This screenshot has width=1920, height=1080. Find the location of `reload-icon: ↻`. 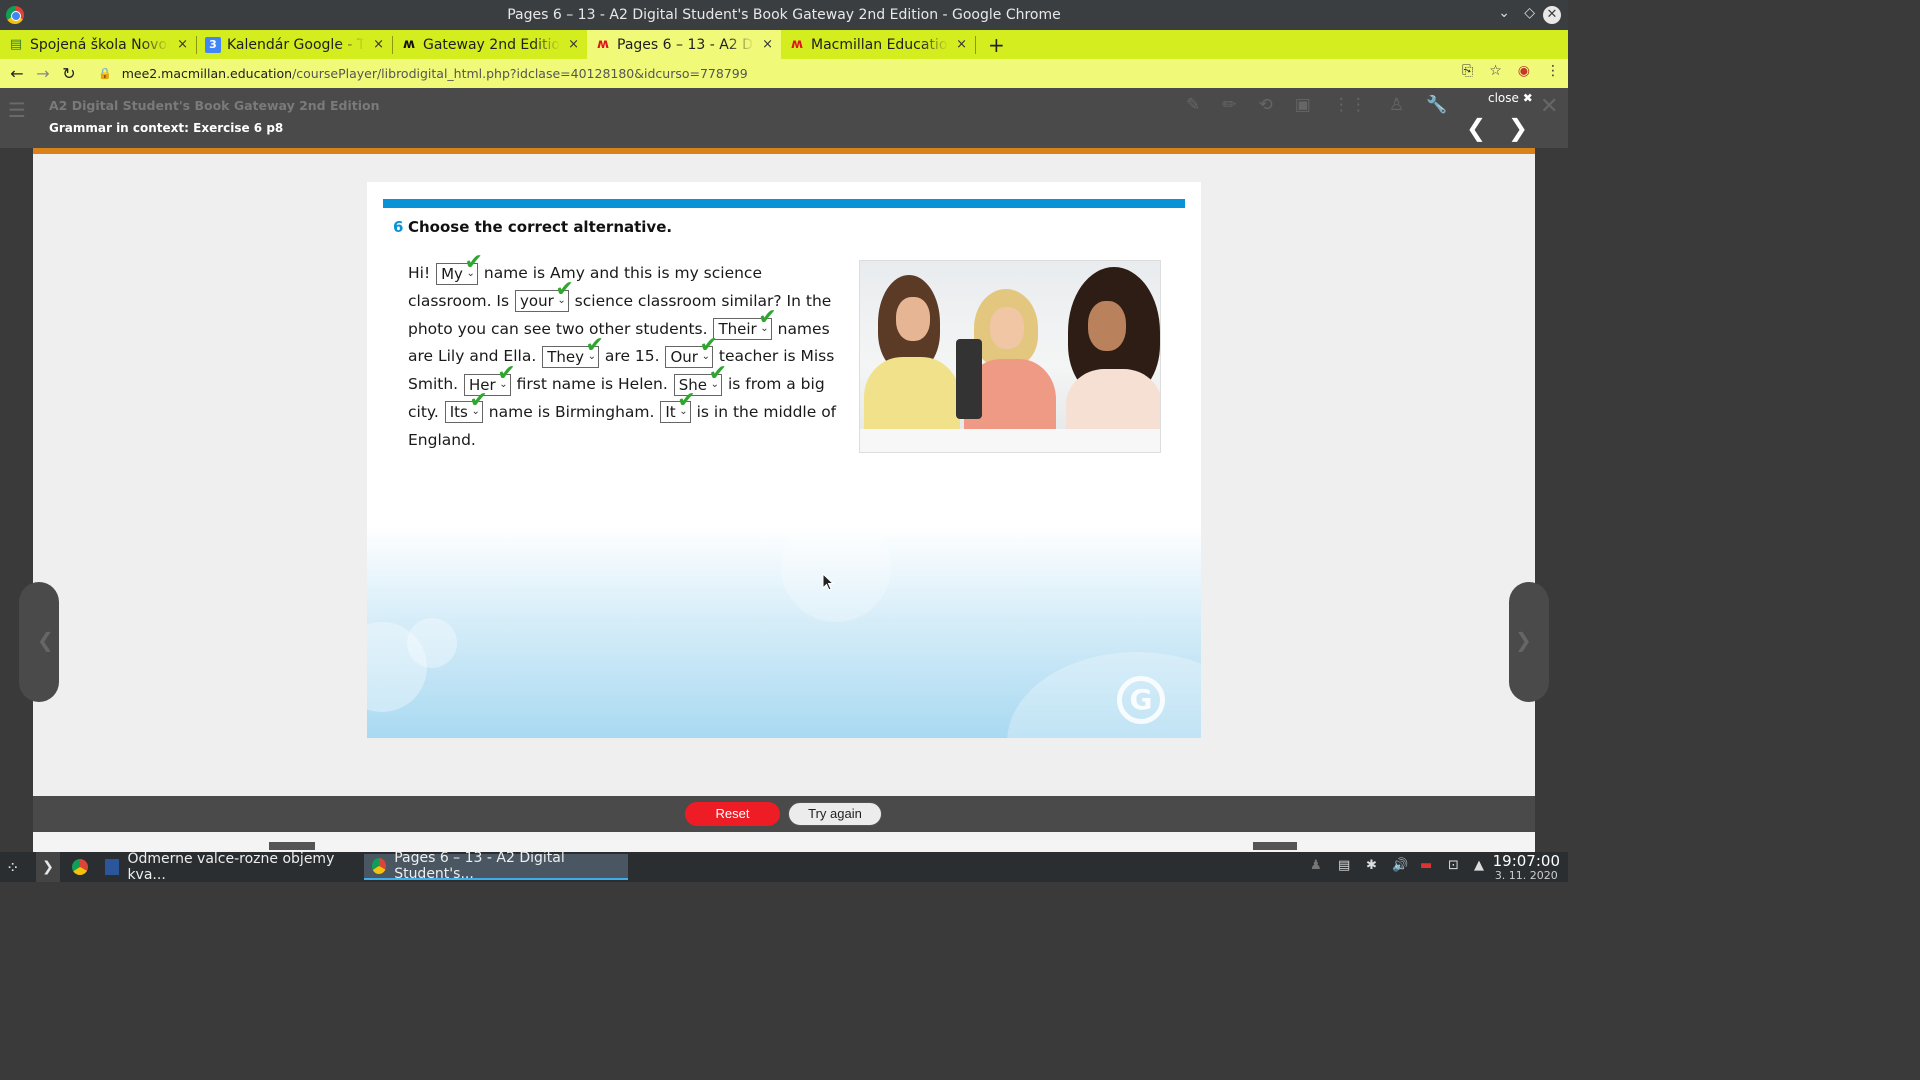

reload-icon: ↻ is located at coordinates (69, 73).